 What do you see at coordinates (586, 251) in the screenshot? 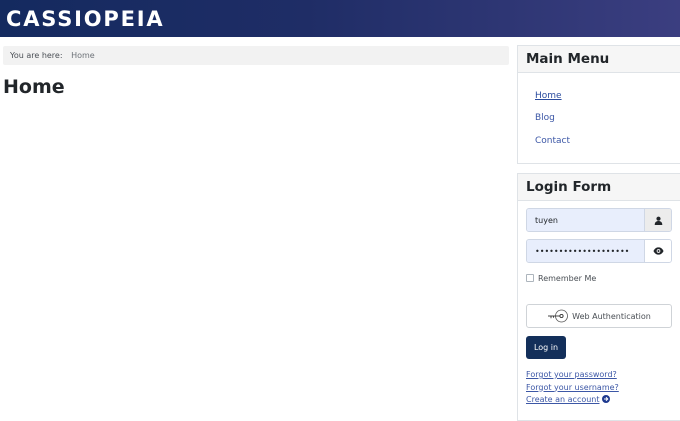
I see `password-input` at bounding box center [586, 251].